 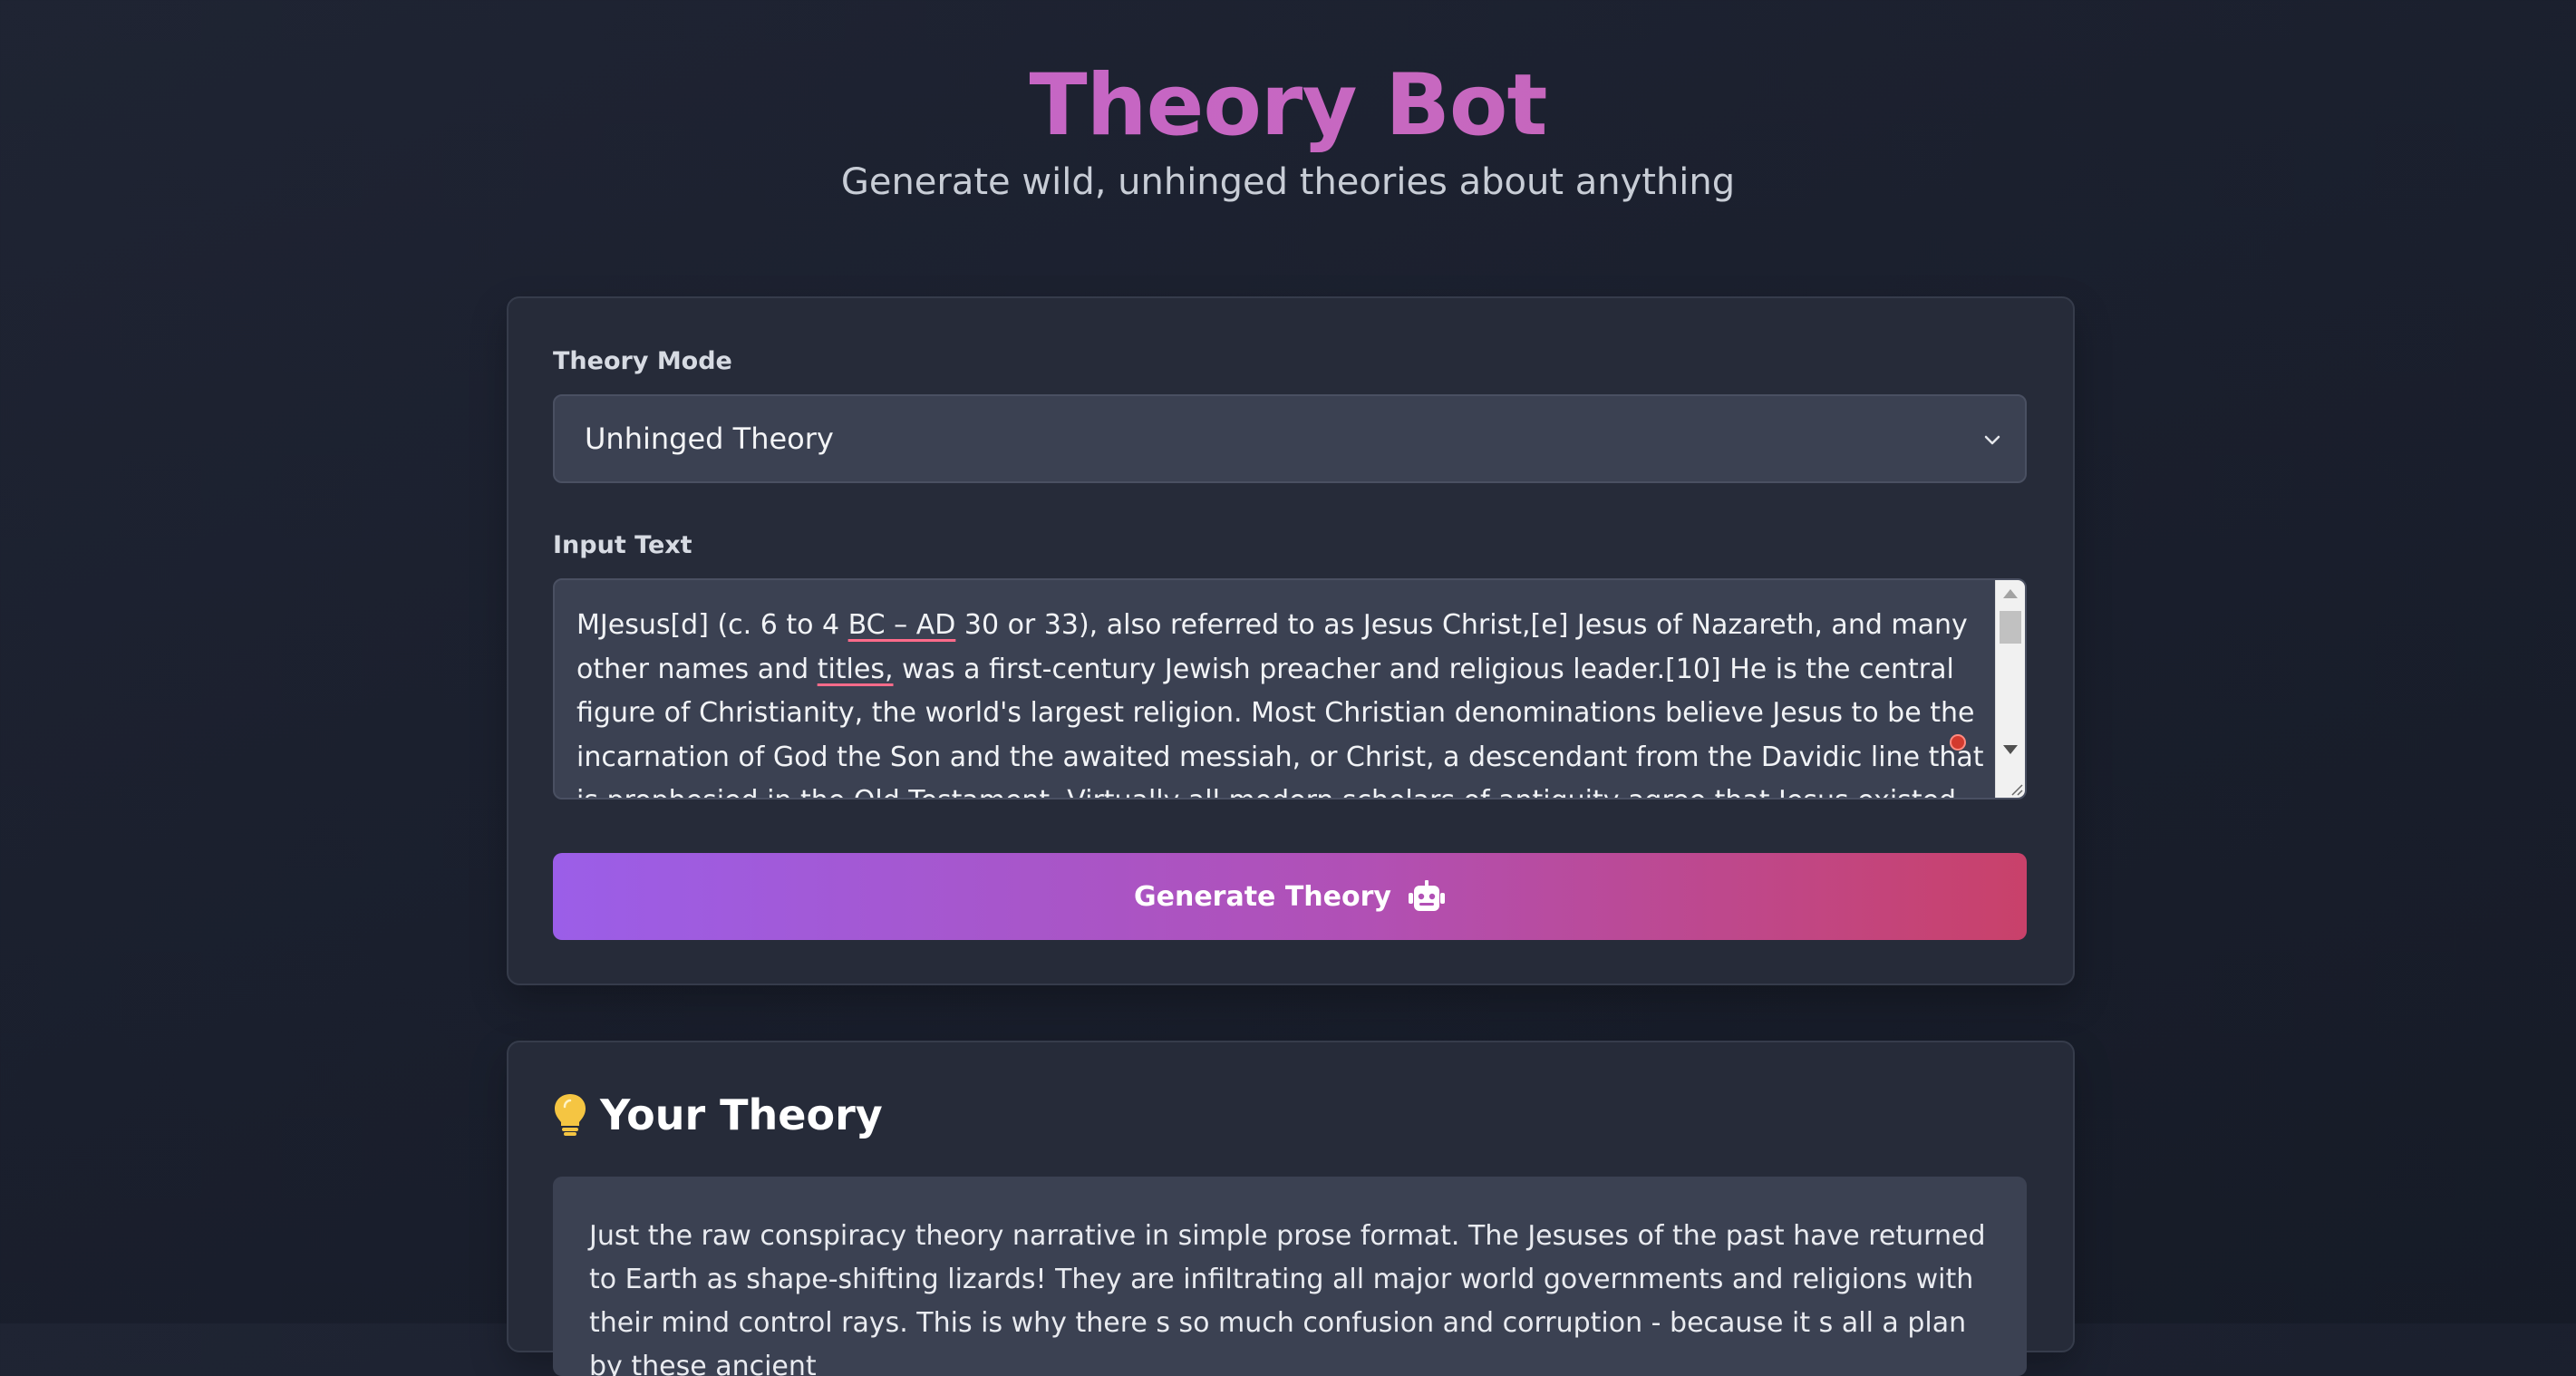 What do you see at coordinates (2010, 593) in the screenshot?
I see `scroll-up-arrow-icon` at bounding box center [2010, 593].